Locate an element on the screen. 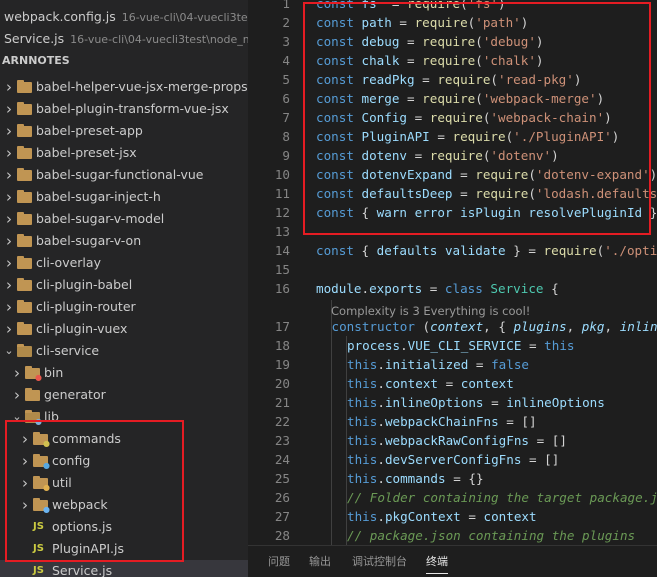 Image resolution: width=657 pixels, height=577 pixels. code-token: inlineOptions is located at coordinates (434, 402).